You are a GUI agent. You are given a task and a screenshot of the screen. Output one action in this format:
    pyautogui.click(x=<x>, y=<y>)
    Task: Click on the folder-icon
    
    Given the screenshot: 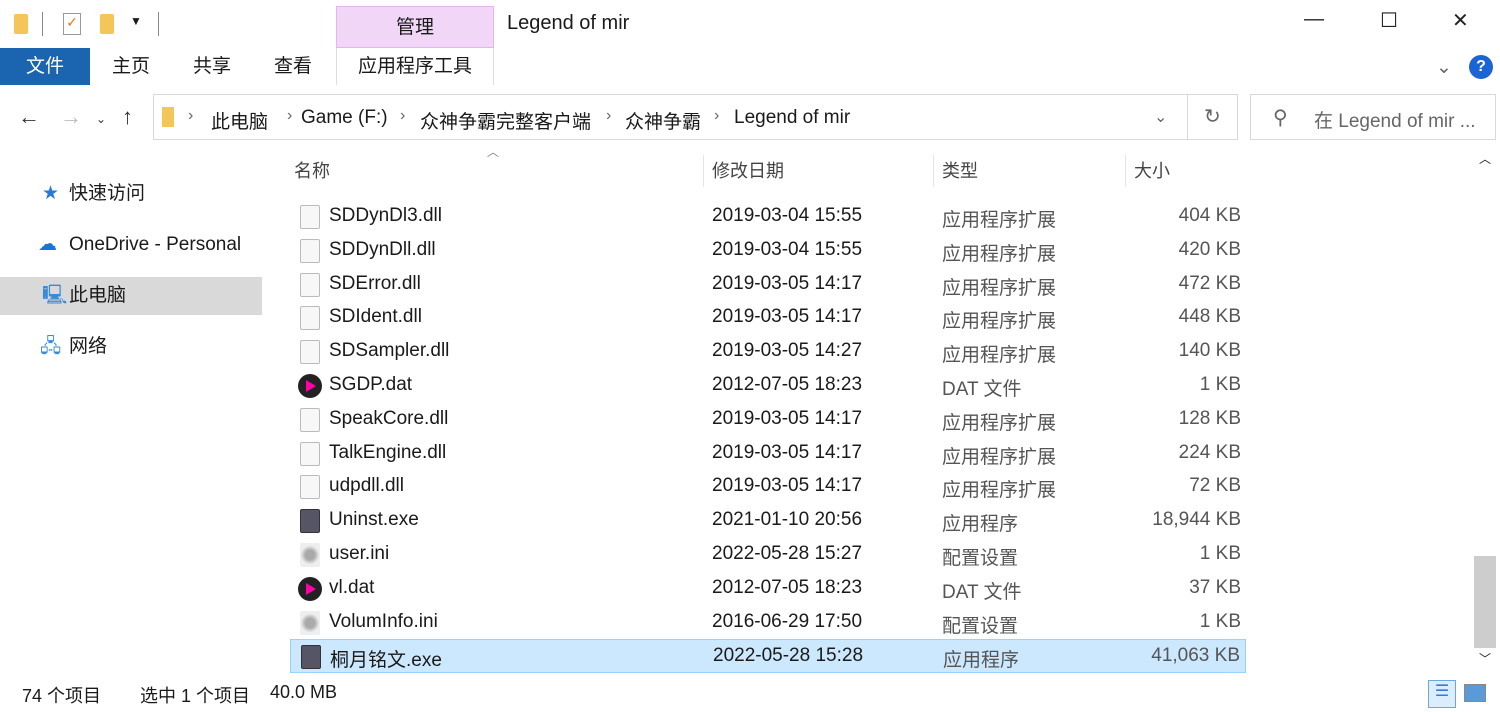 What is the action you would take?
    pyautogui.click(x=21, y=24)
    